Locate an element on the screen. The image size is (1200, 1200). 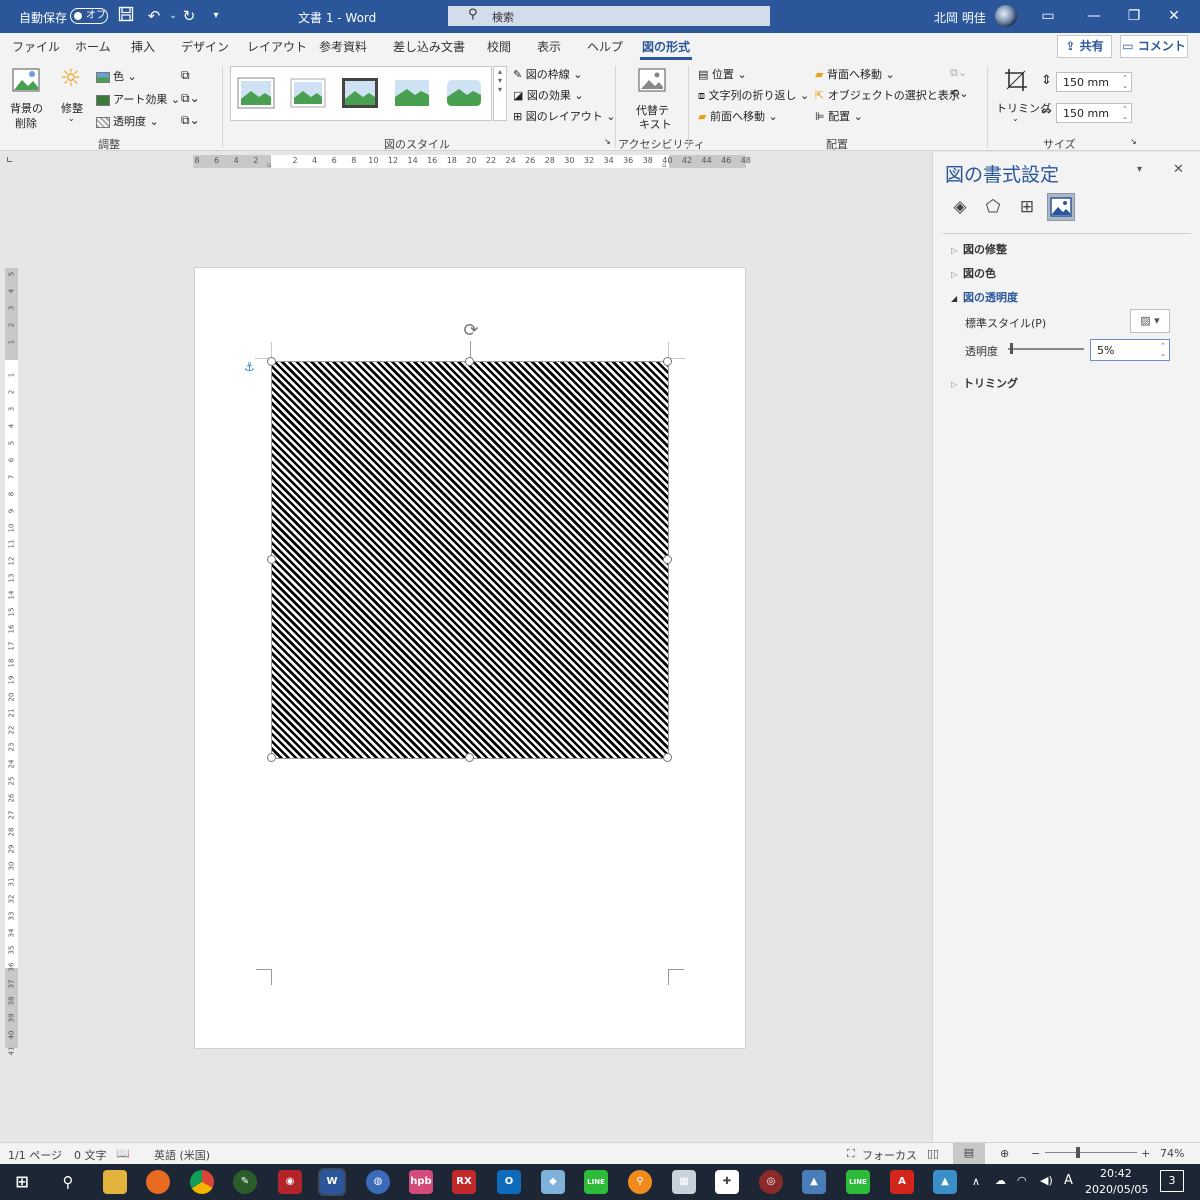
art-effects-button: アート効果 ⌄ is located at coordinates (138, 99).